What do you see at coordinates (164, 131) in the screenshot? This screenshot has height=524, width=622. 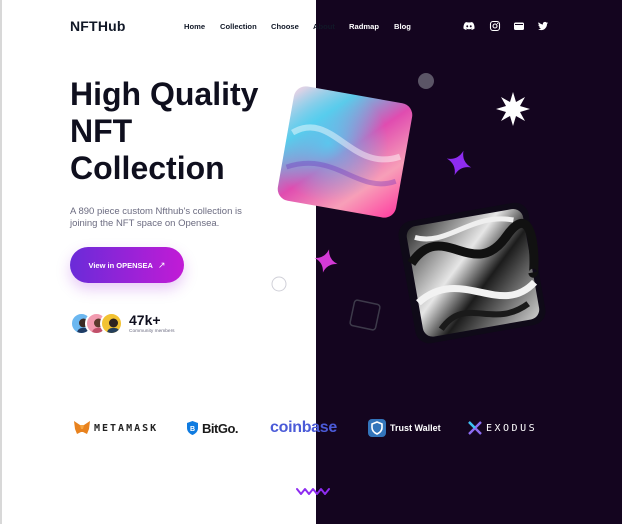 I see `hero-title: High Quality NFT Collection` at bounding box center [164, 131].